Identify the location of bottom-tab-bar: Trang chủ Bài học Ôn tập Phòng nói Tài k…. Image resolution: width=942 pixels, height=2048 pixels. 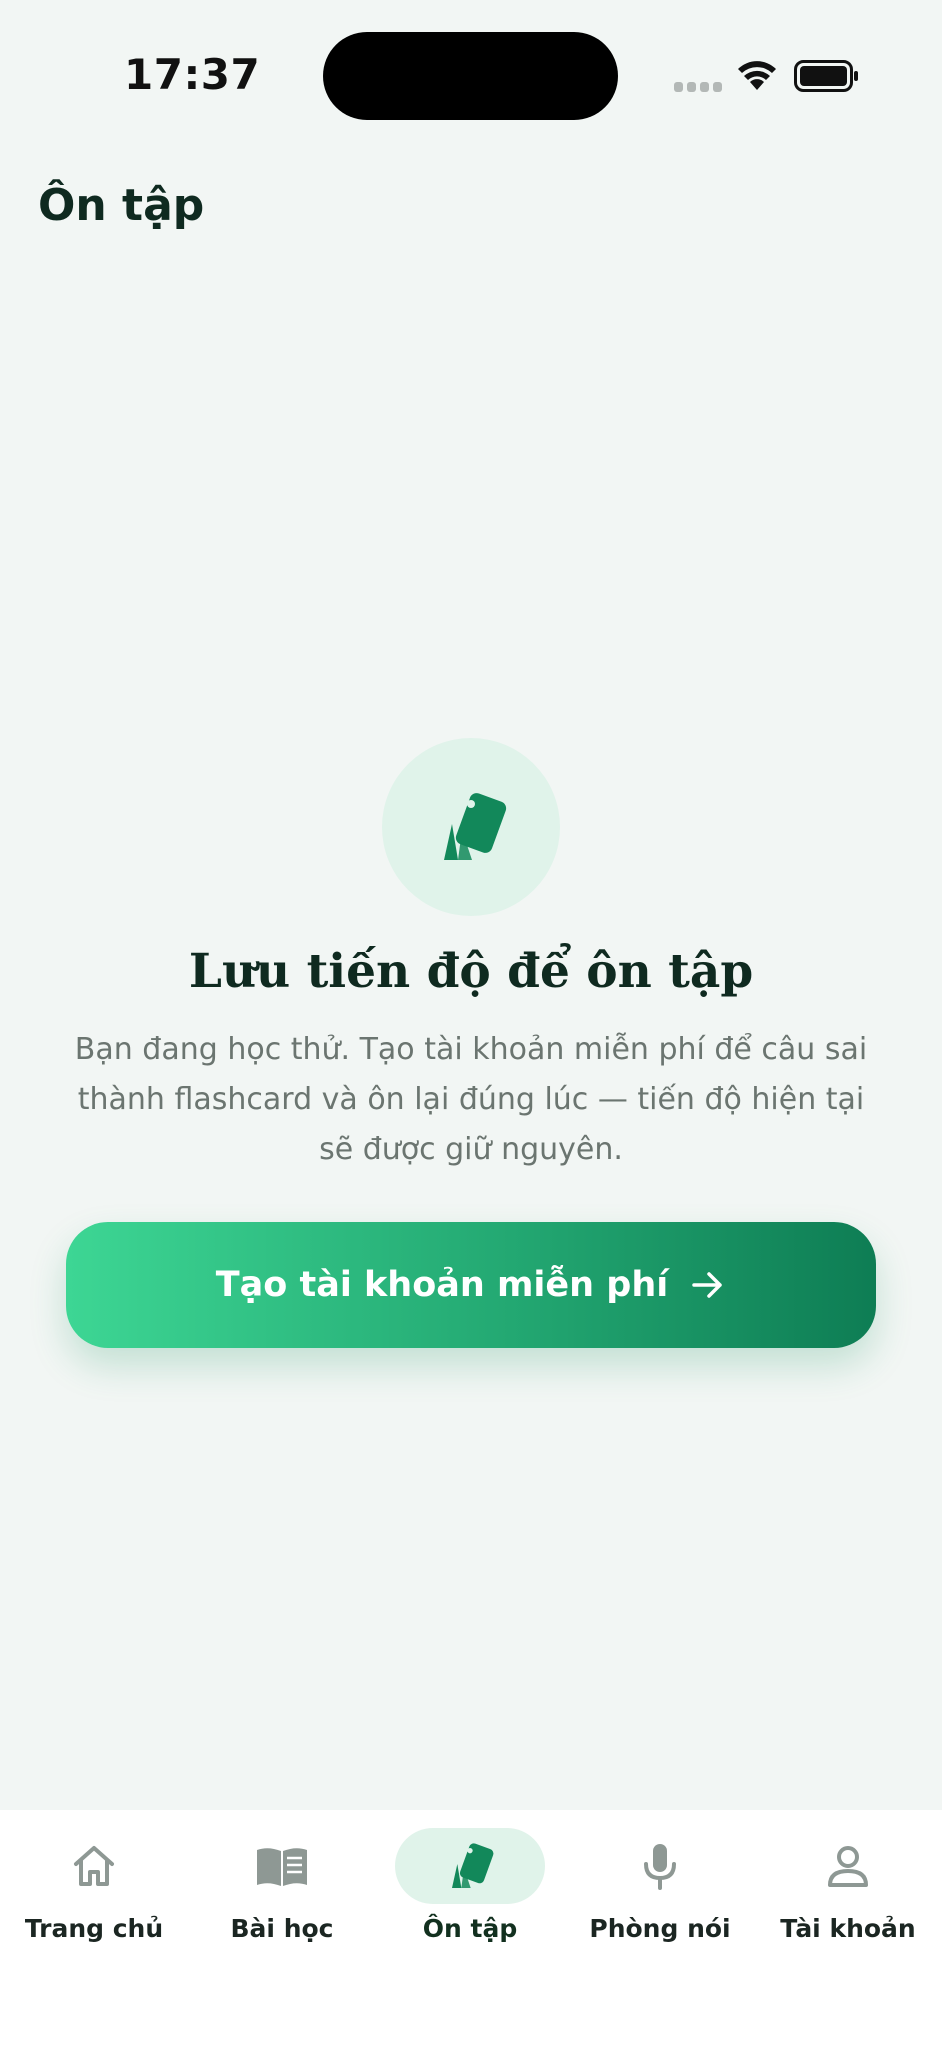
(471, 1929).